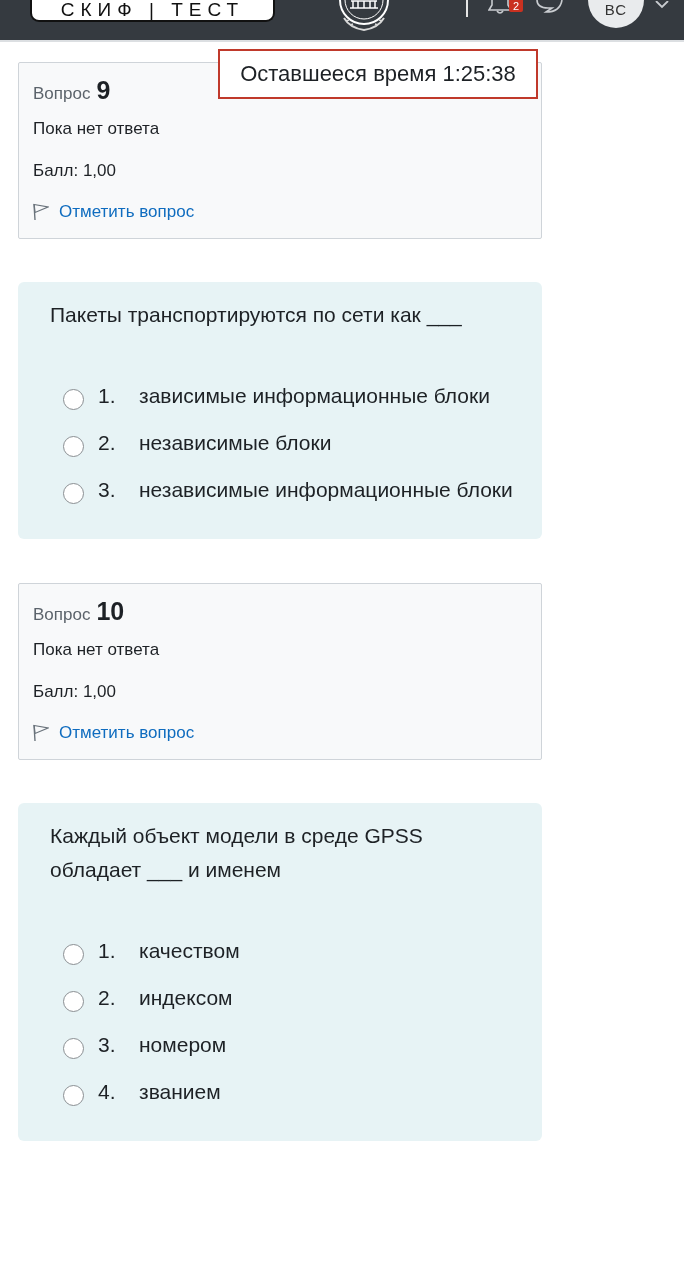 This screenshot has height=1280, width=684. What do you see at coordinates (256, 315) in the screenshot?
I see `question-text: Пакеты транспортируются по сети как ___` at bounding box center [256, 315].